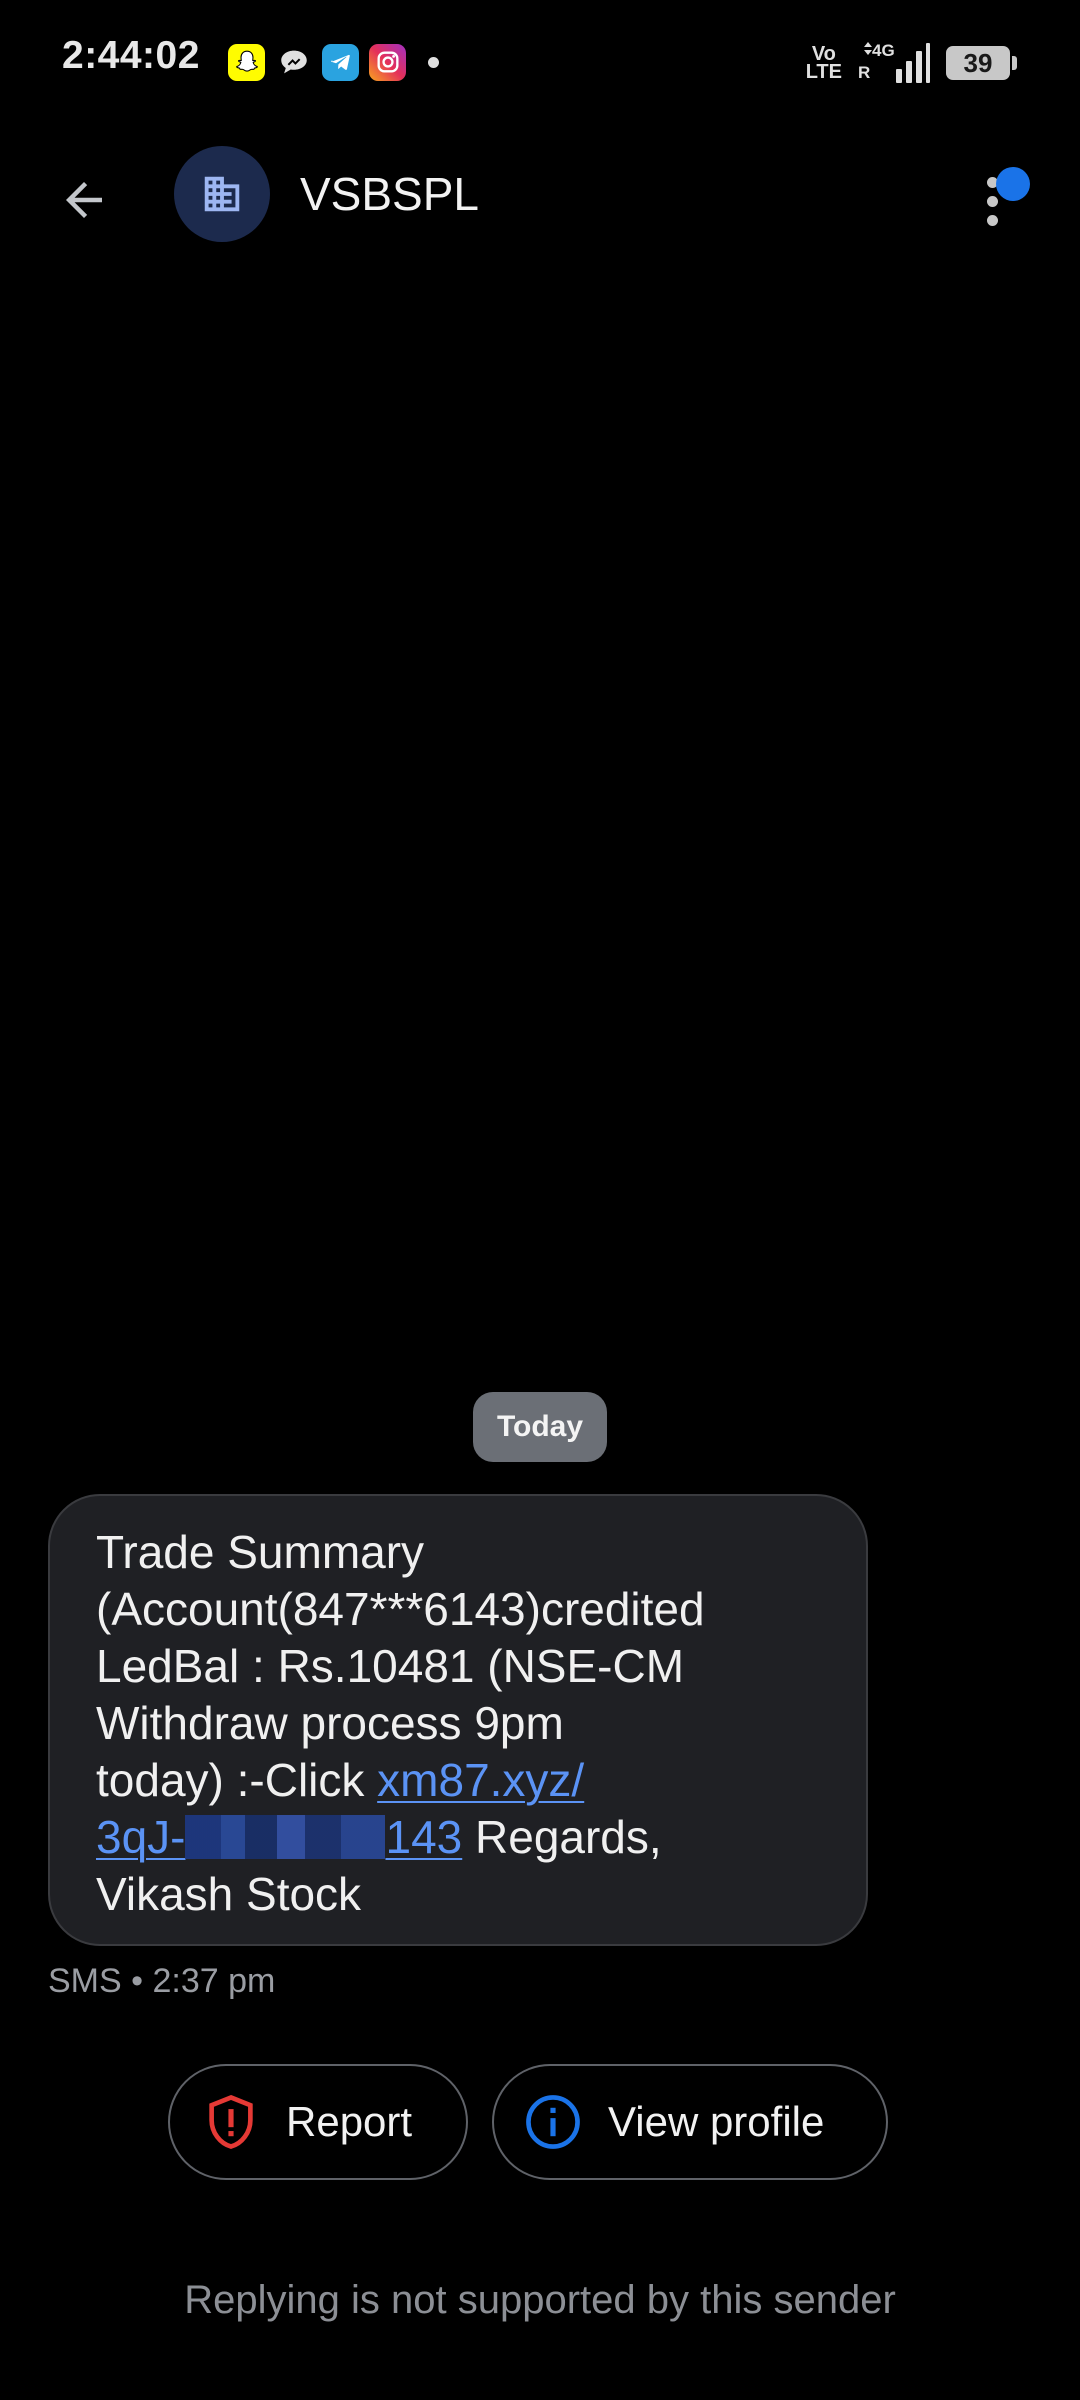 Image resolution: width=1080 pixels, height=2400 pixels. What do you see at coordinates (480, 1780) in the screenshot?
I see `message-link: xm87.xyz/` at bounding box center [480, 1780].